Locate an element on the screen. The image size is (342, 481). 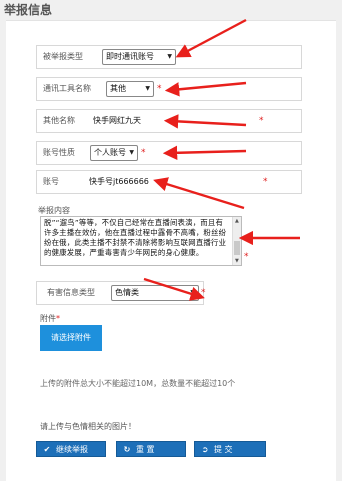
attachment-label: 附件* is located at coordinates (50, 318).